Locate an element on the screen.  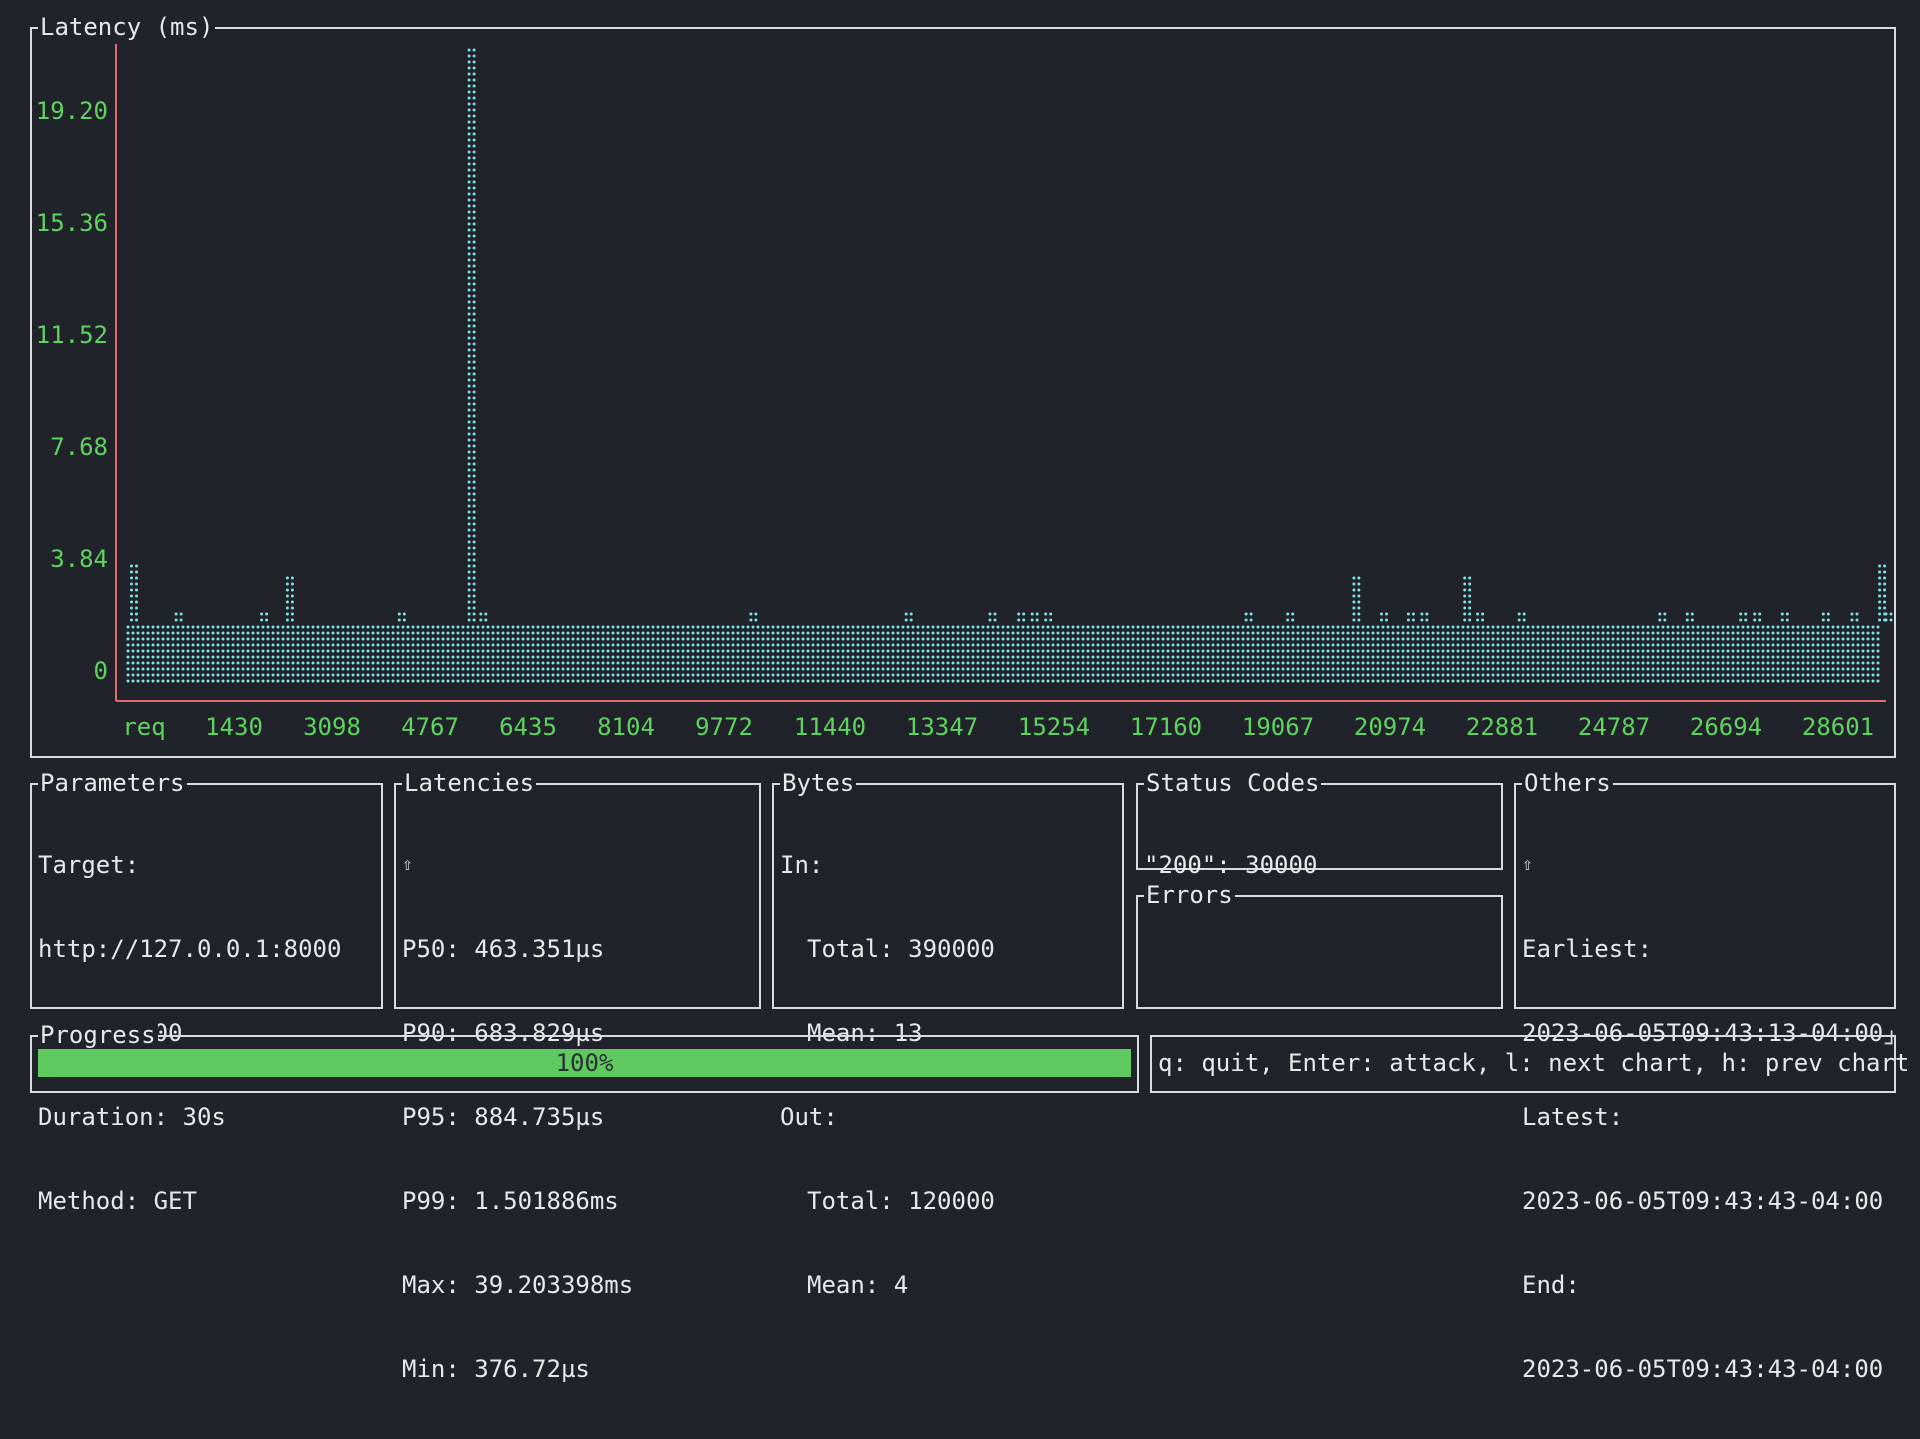
x-tick-label: 3098 is located at coordinates (332, 727).